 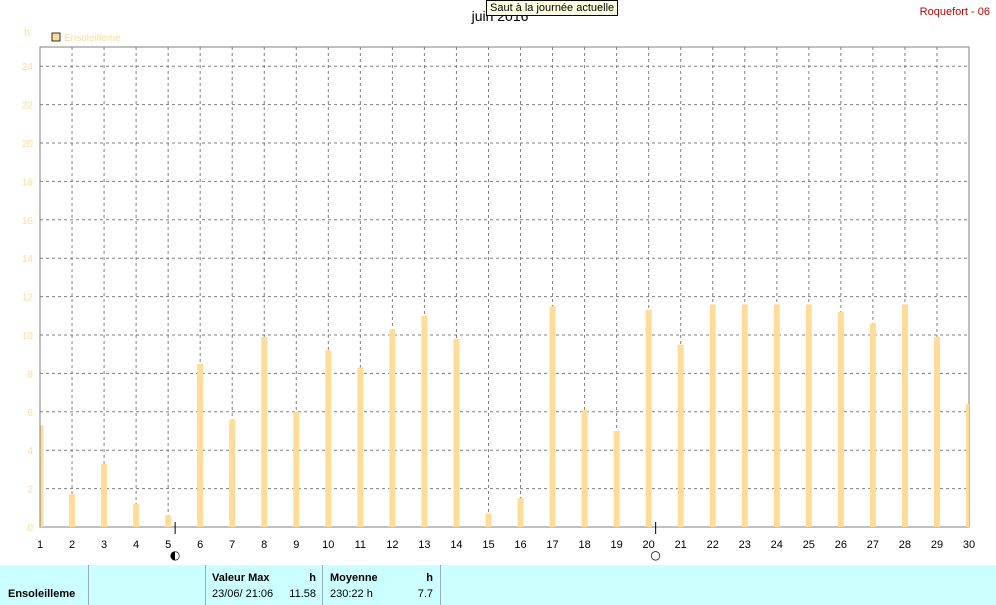 I want to click on max-unit: h, so click(x=312, y=578).